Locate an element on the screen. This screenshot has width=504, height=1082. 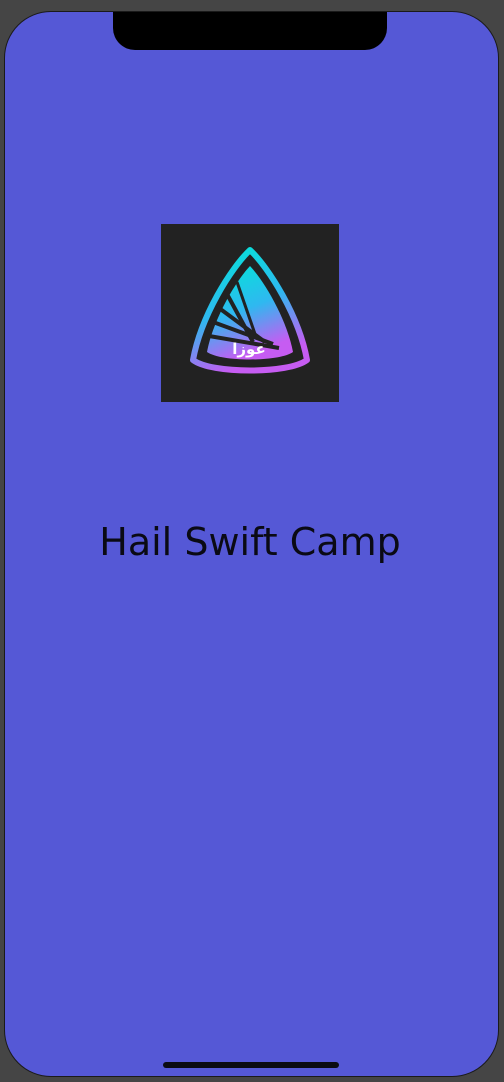
device-notch is located at coordinates (250, 31).